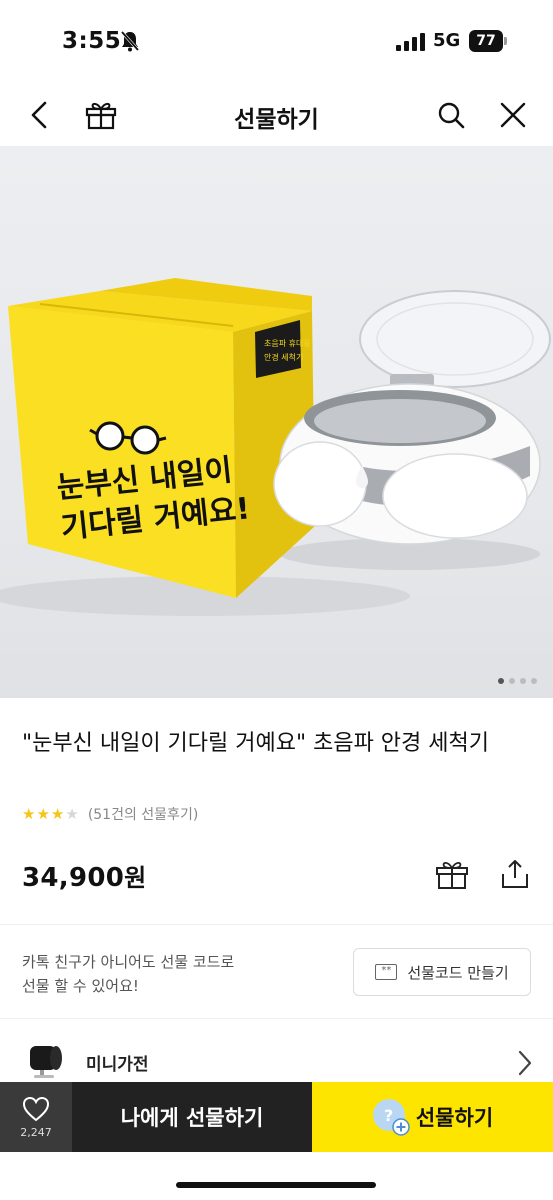 The image size is (553, 1200). I want to click on share-button, so click(515, 874).